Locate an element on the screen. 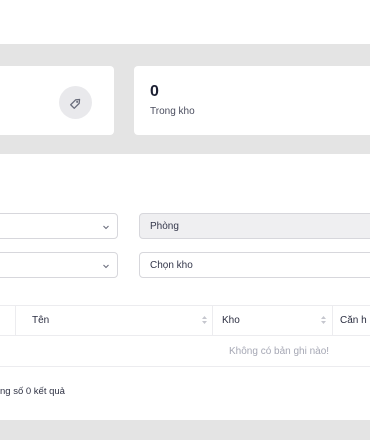 This screenshot has height=440, width=370. table-bottom-border is located at coordinates (185, 366).